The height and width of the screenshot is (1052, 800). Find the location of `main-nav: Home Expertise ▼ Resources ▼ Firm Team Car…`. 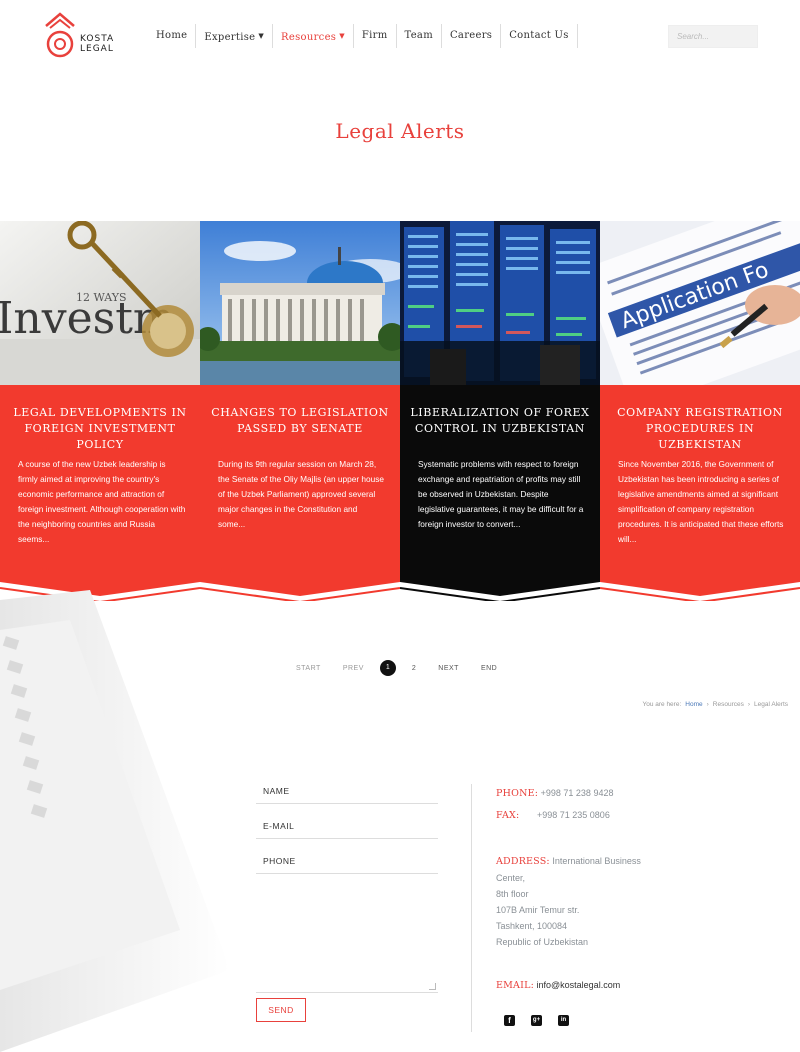

main-nav: Home Expertise ▼ Resources ▼ Firm Team Car… is located at coordinates (363, 36).